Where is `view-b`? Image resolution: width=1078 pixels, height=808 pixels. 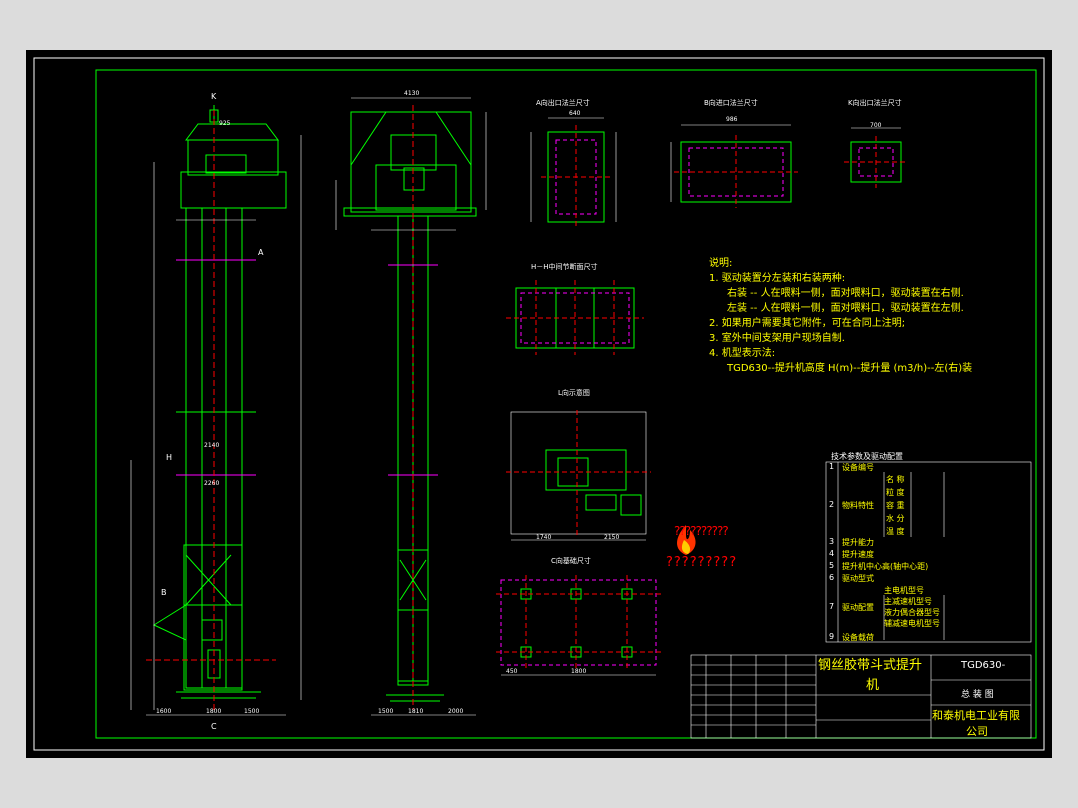 view-b is located at coordinates (734, 166).